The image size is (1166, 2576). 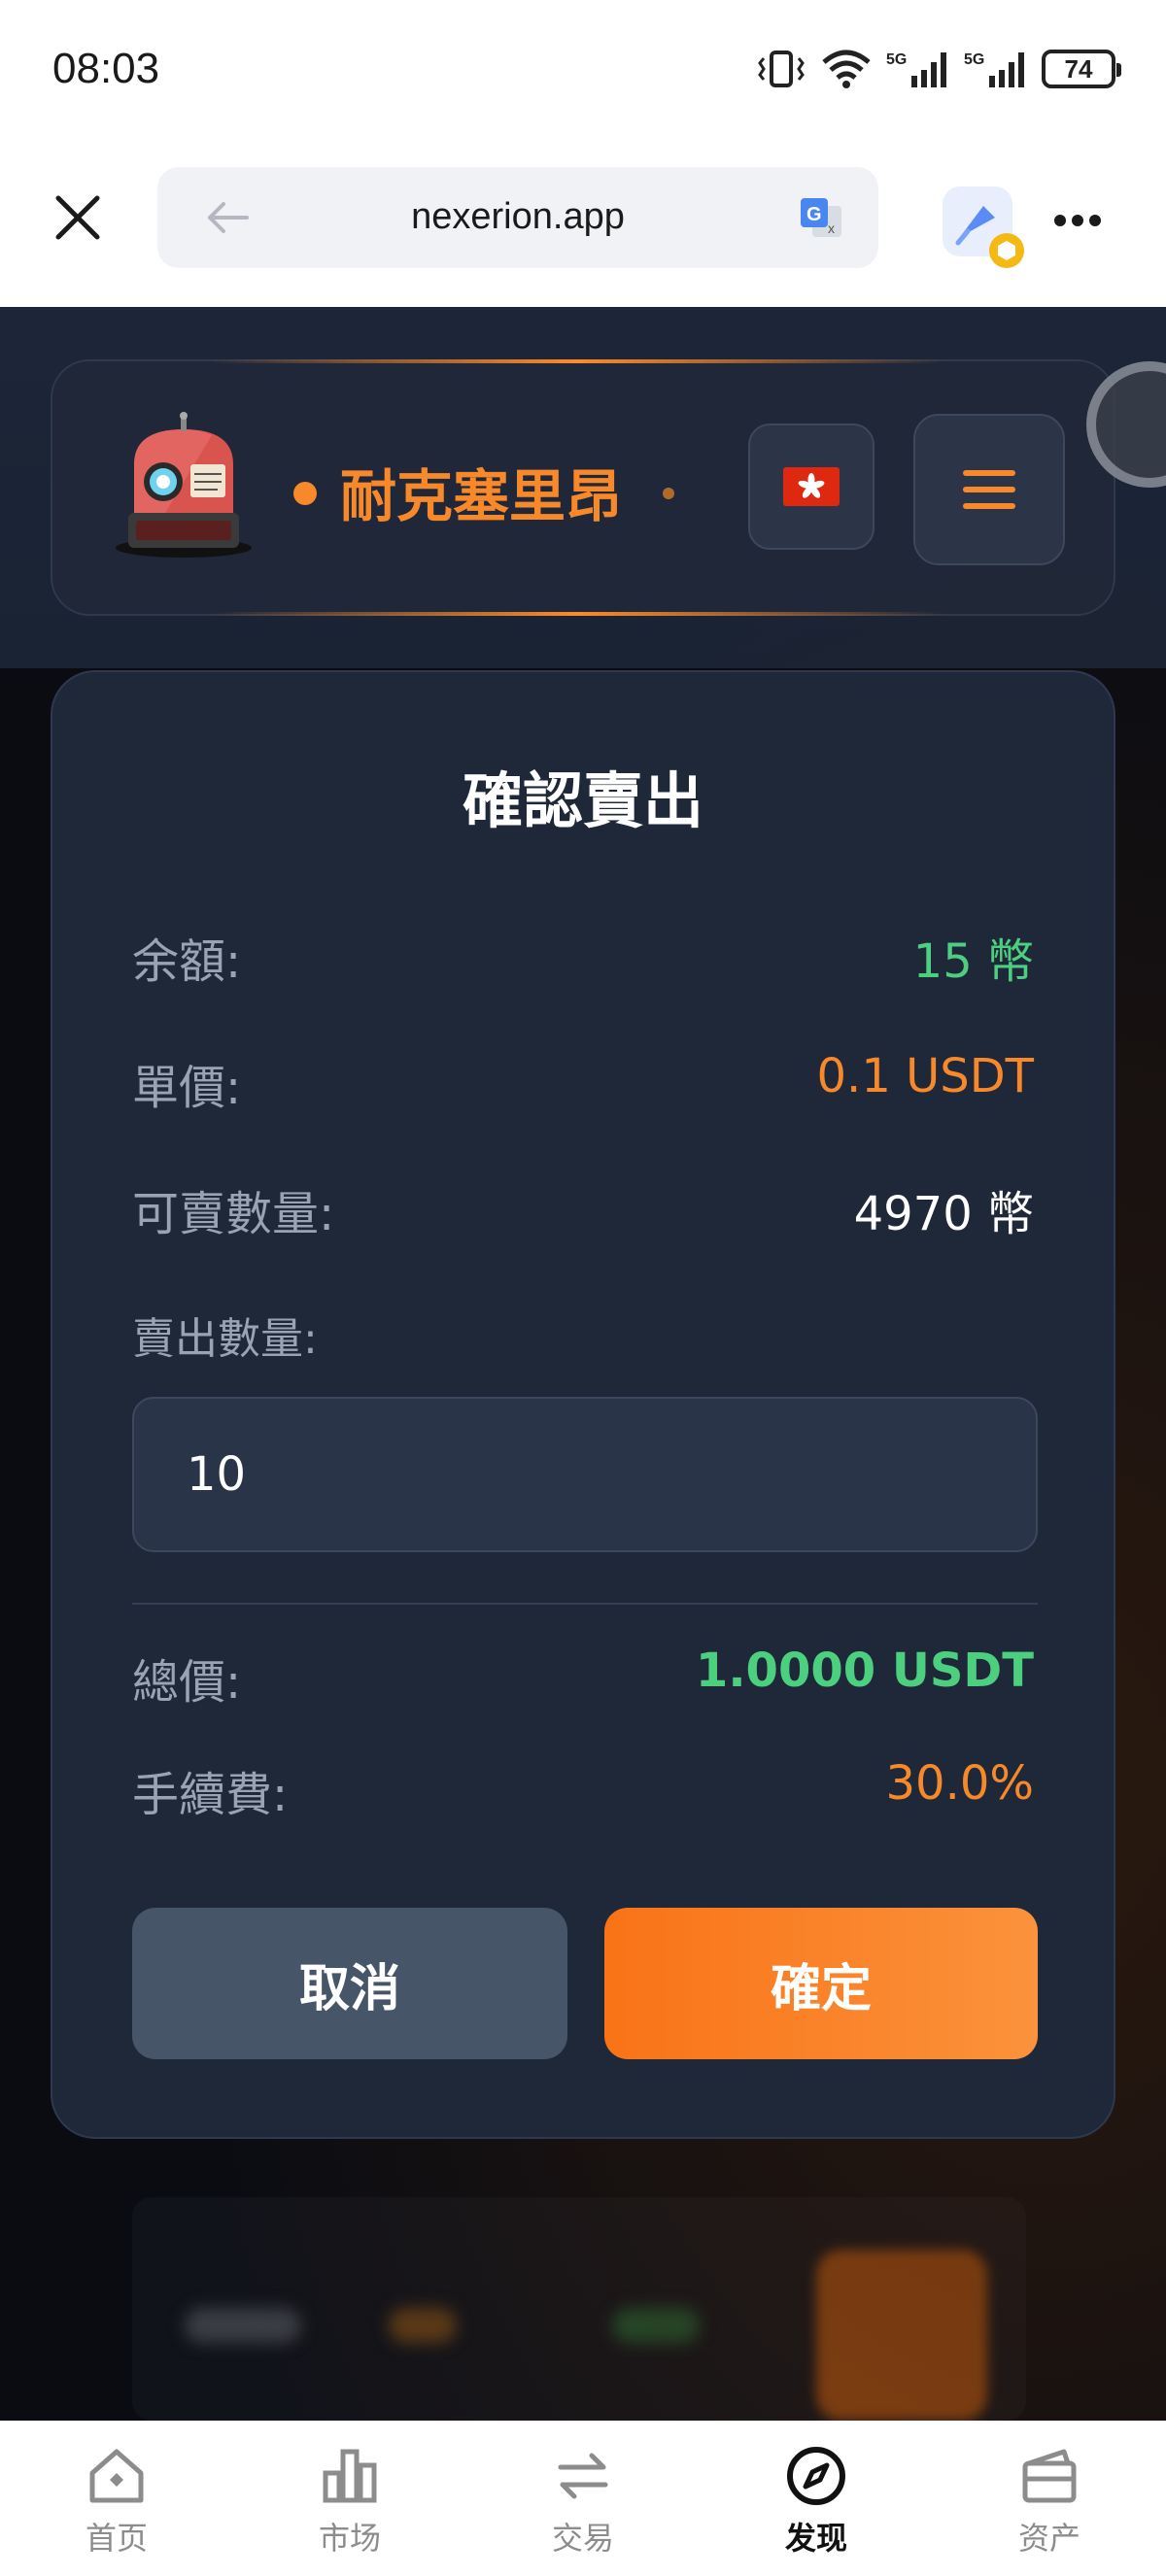 I want to click on nav-item-discover: 发现, so click(x=816, y=2498).